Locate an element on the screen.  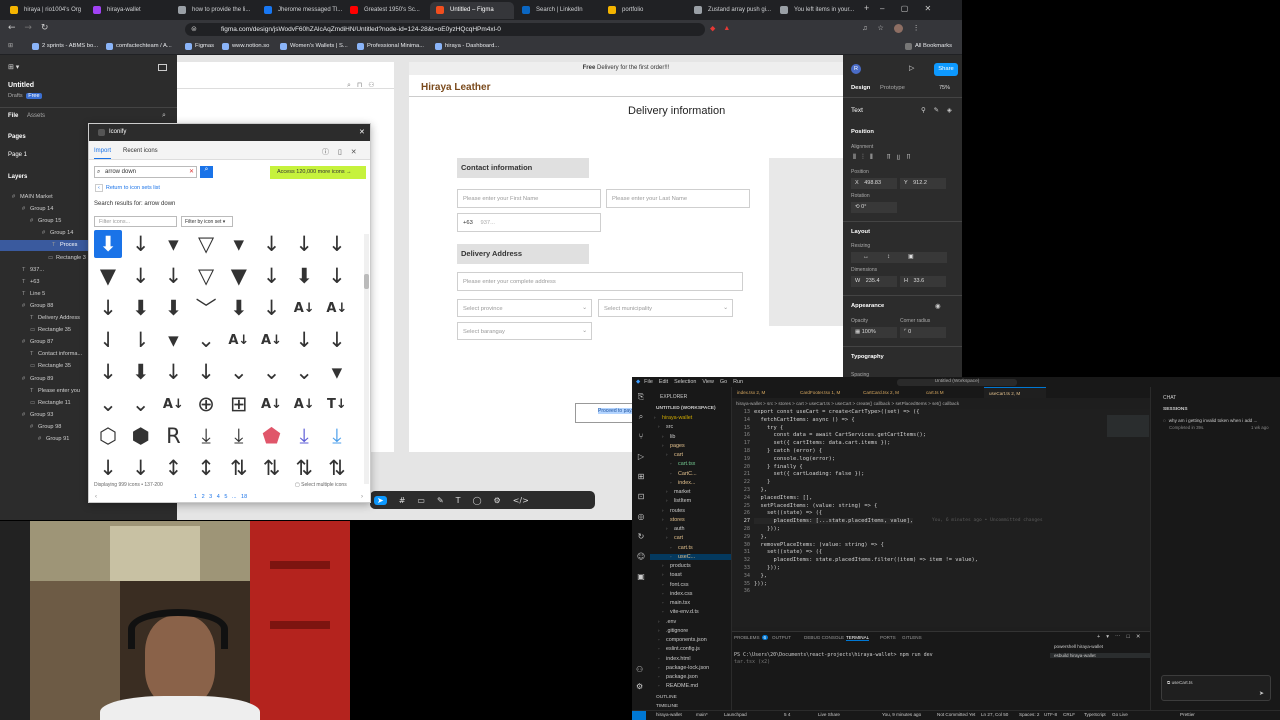
workspace-label: UNTITLED (WORKSPACE) is located at coordinates (686, 408).